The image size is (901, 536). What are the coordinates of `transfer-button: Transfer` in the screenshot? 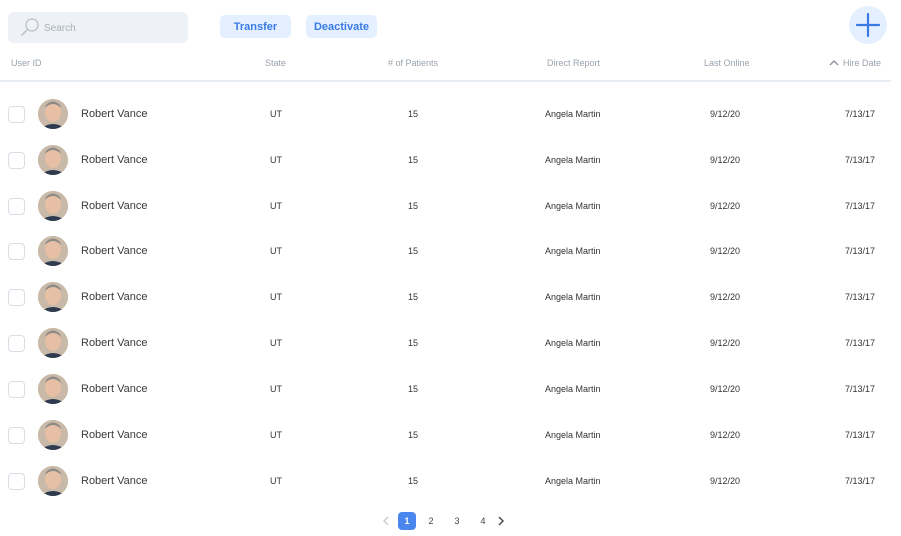 It's located at (255, 26).